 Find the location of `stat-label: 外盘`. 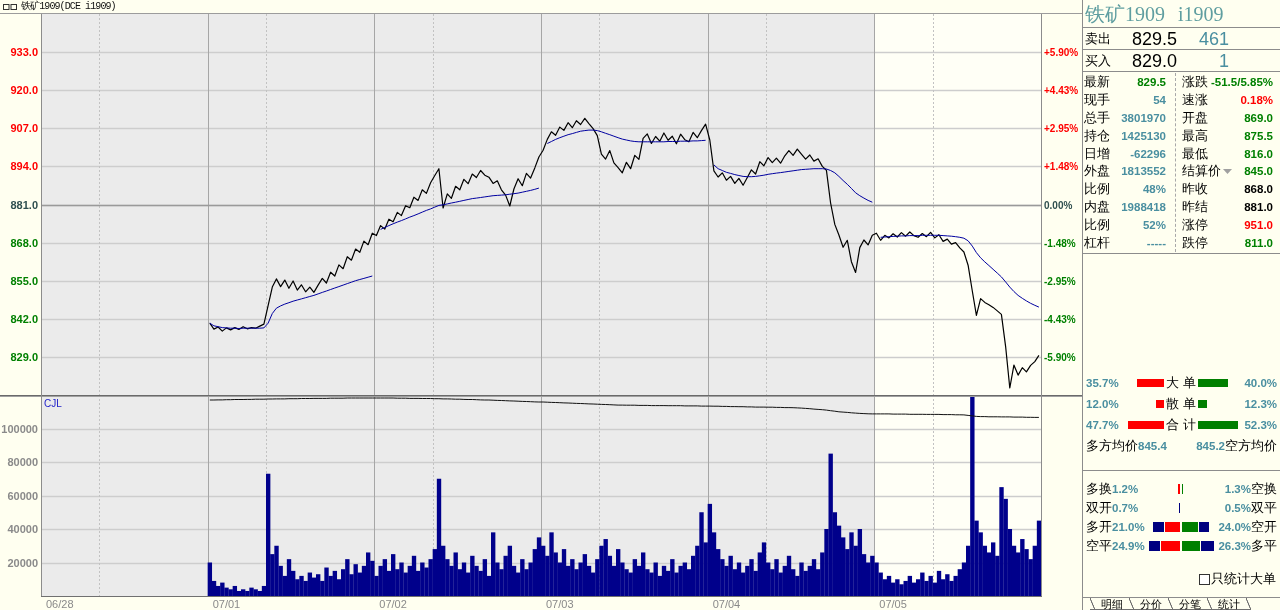

stat-label: 外盘 is located at coordinates (1097, 171).